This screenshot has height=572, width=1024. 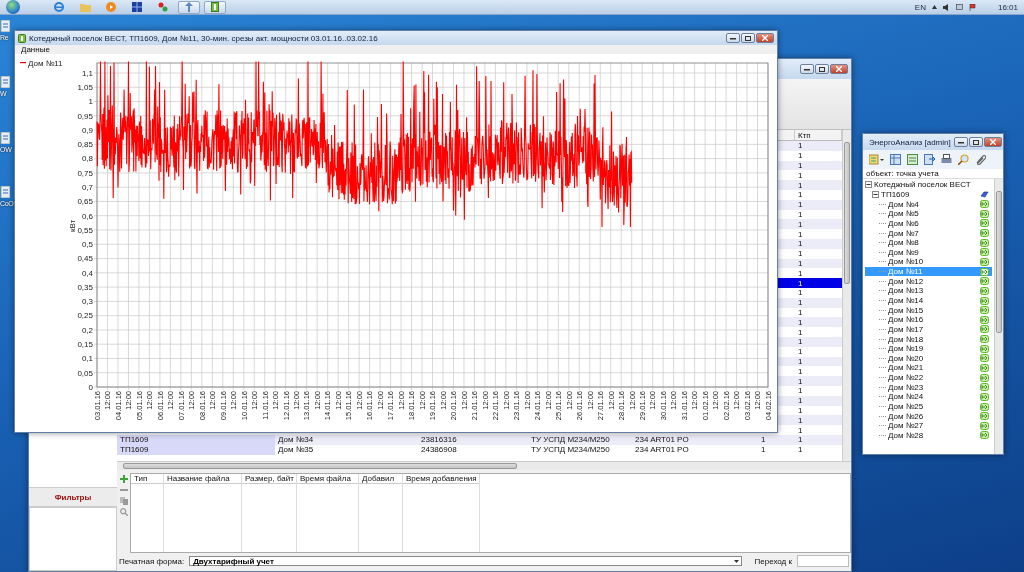 I want to click on tree-item: Дом №8, so click(x=928, y=242).